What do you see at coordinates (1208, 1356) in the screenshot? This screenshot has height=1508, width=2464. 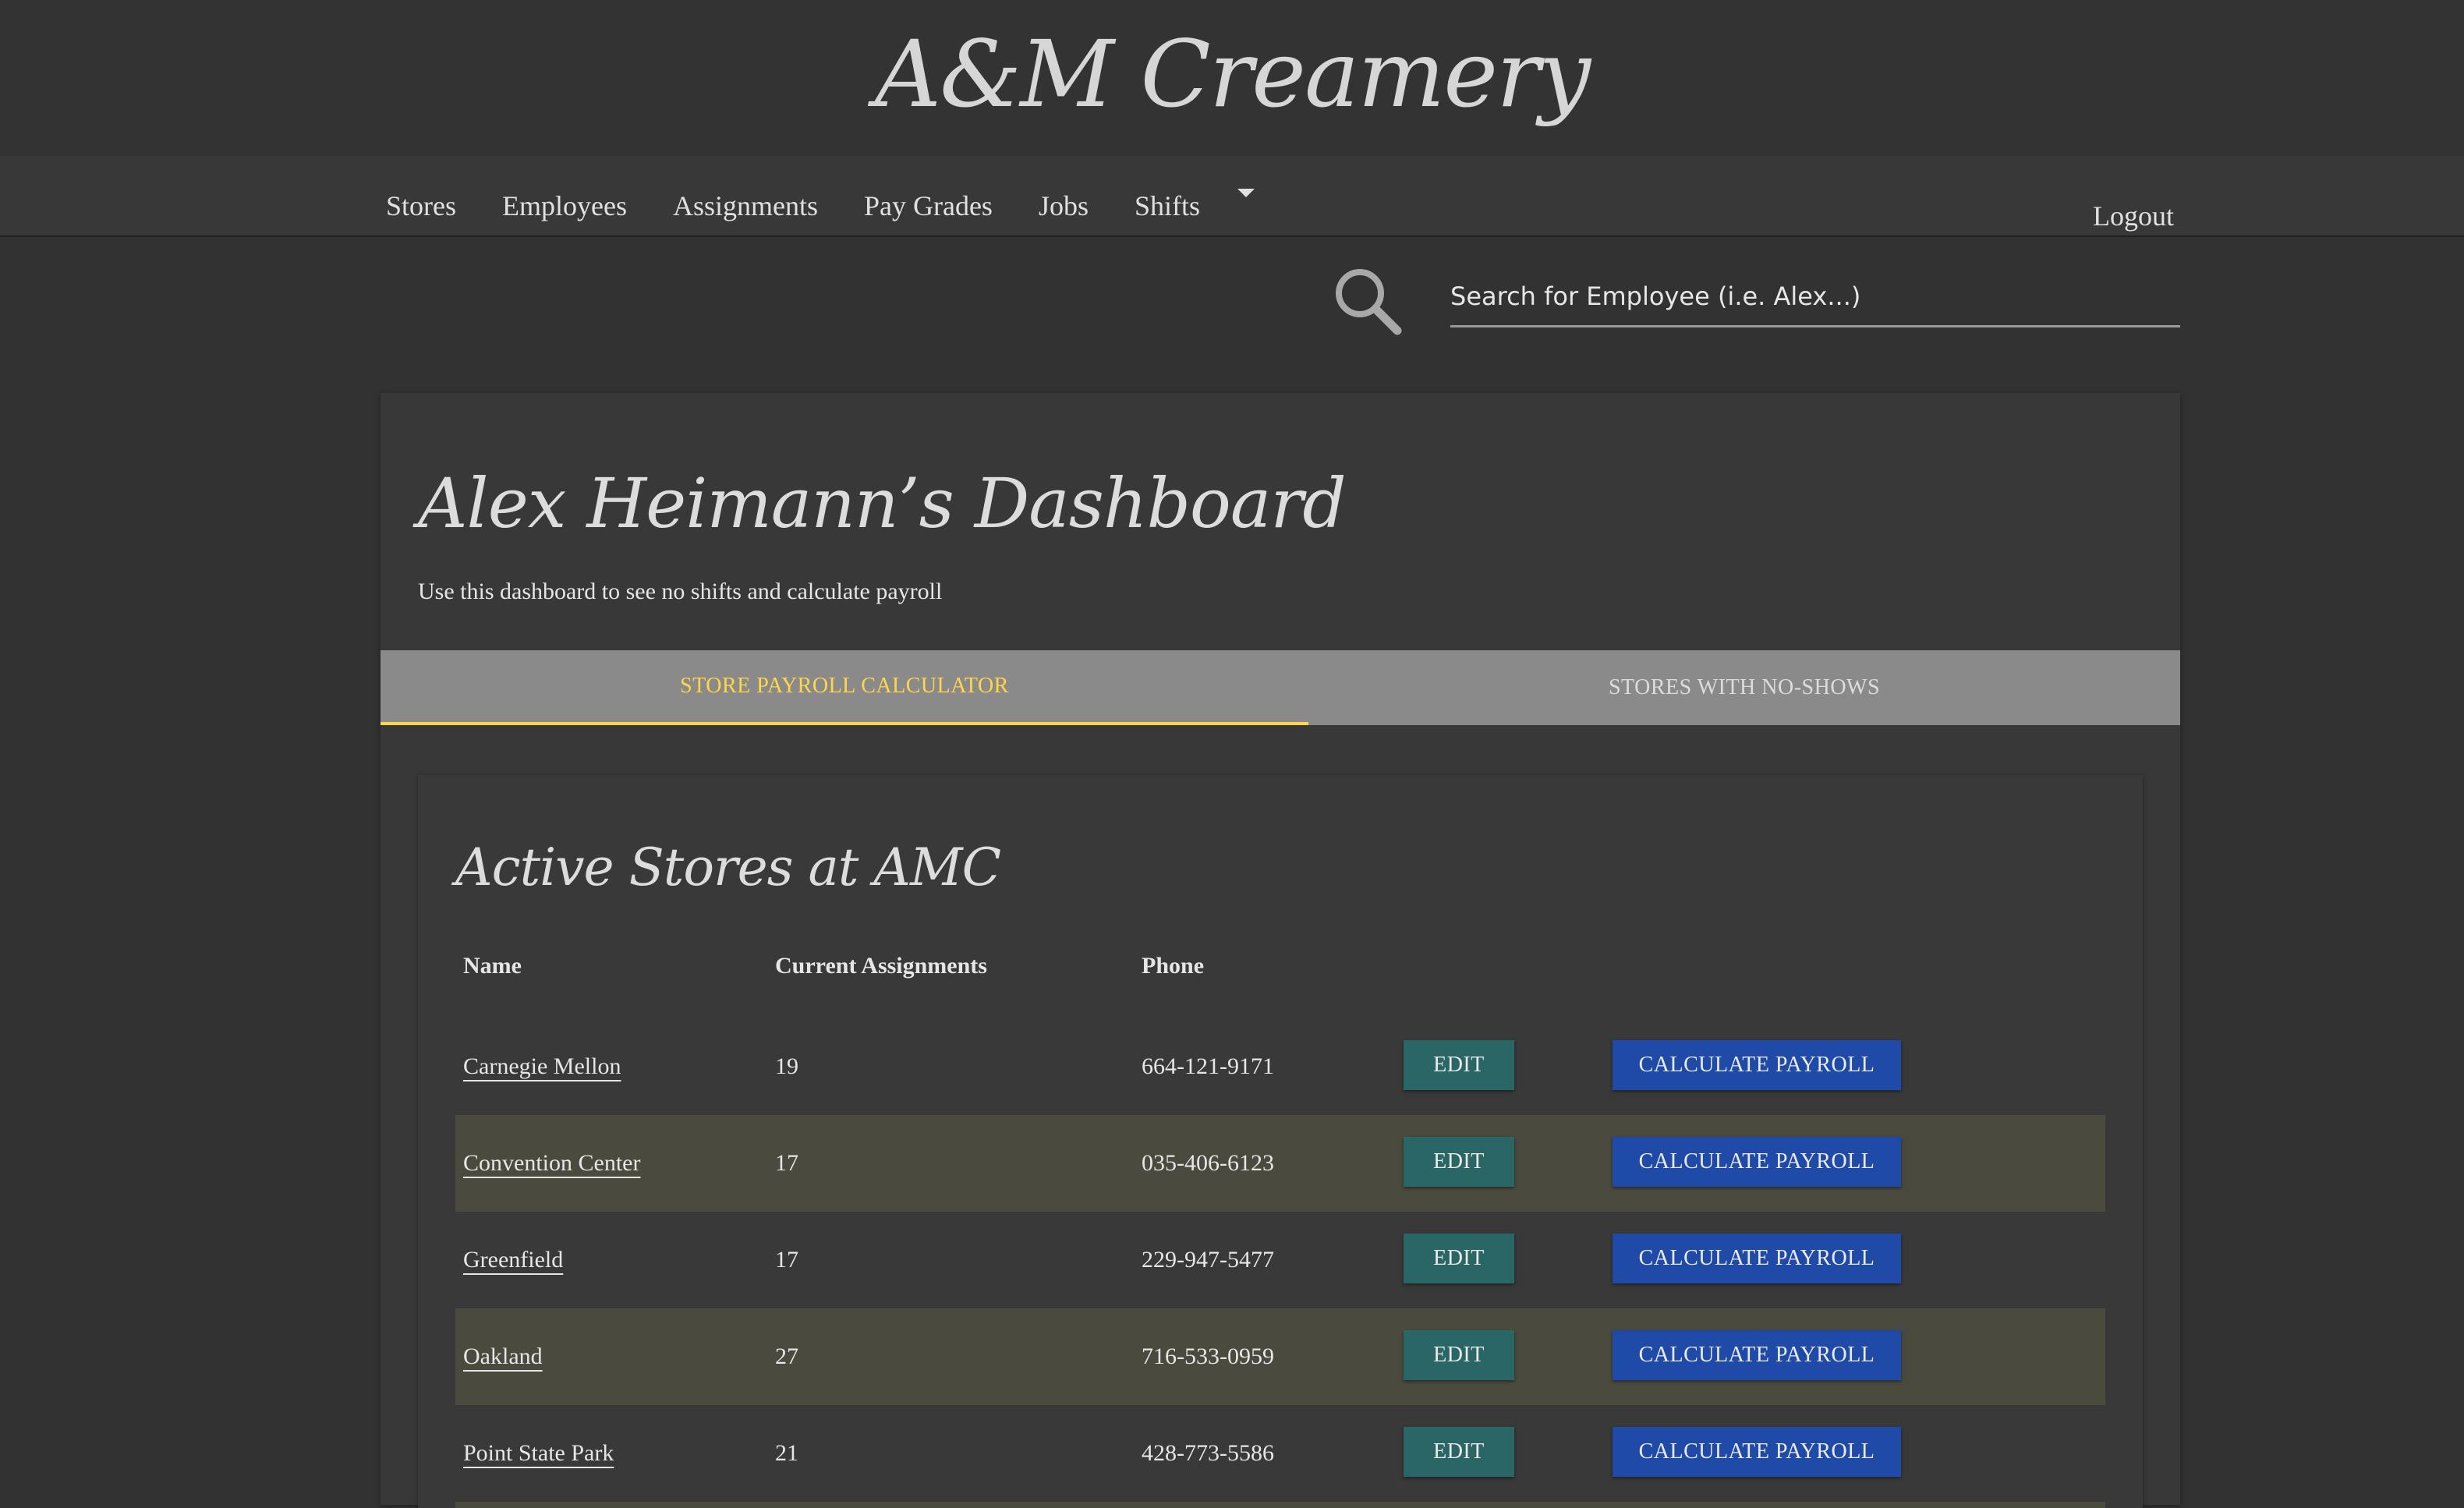 I see `store-phone: 716-533-0959` at bounding box center [1208, 1356].